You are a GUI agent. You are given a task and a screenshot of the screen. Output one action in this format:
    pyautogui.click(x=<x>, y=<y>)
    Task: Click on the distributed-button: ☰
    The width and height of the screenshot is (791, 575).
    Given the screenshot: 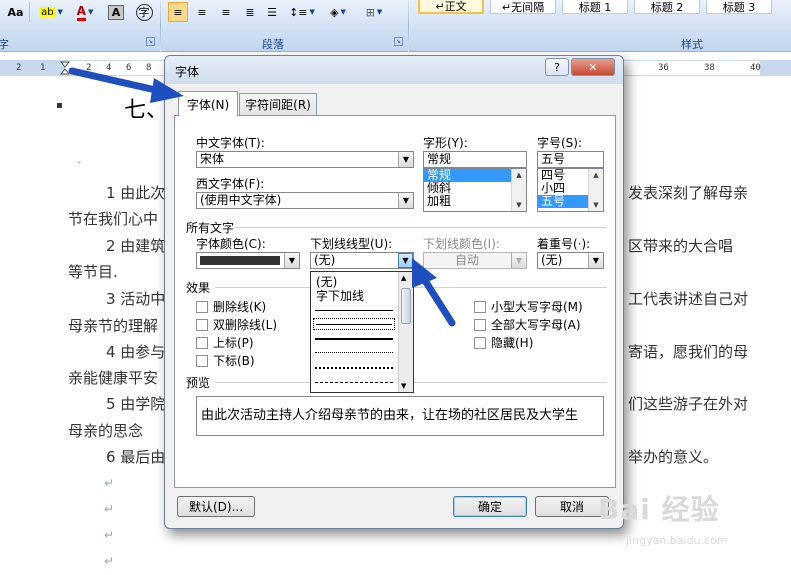 What is the action you would take?
    pyautogui.click(x=272, y=12)
    